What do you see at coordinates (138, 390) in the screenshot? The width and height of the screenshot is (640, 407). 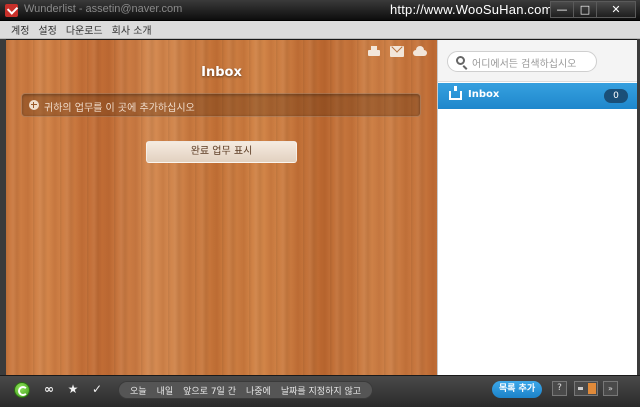 I see `filter-today: 오늘` at bounding box center [138, 390].